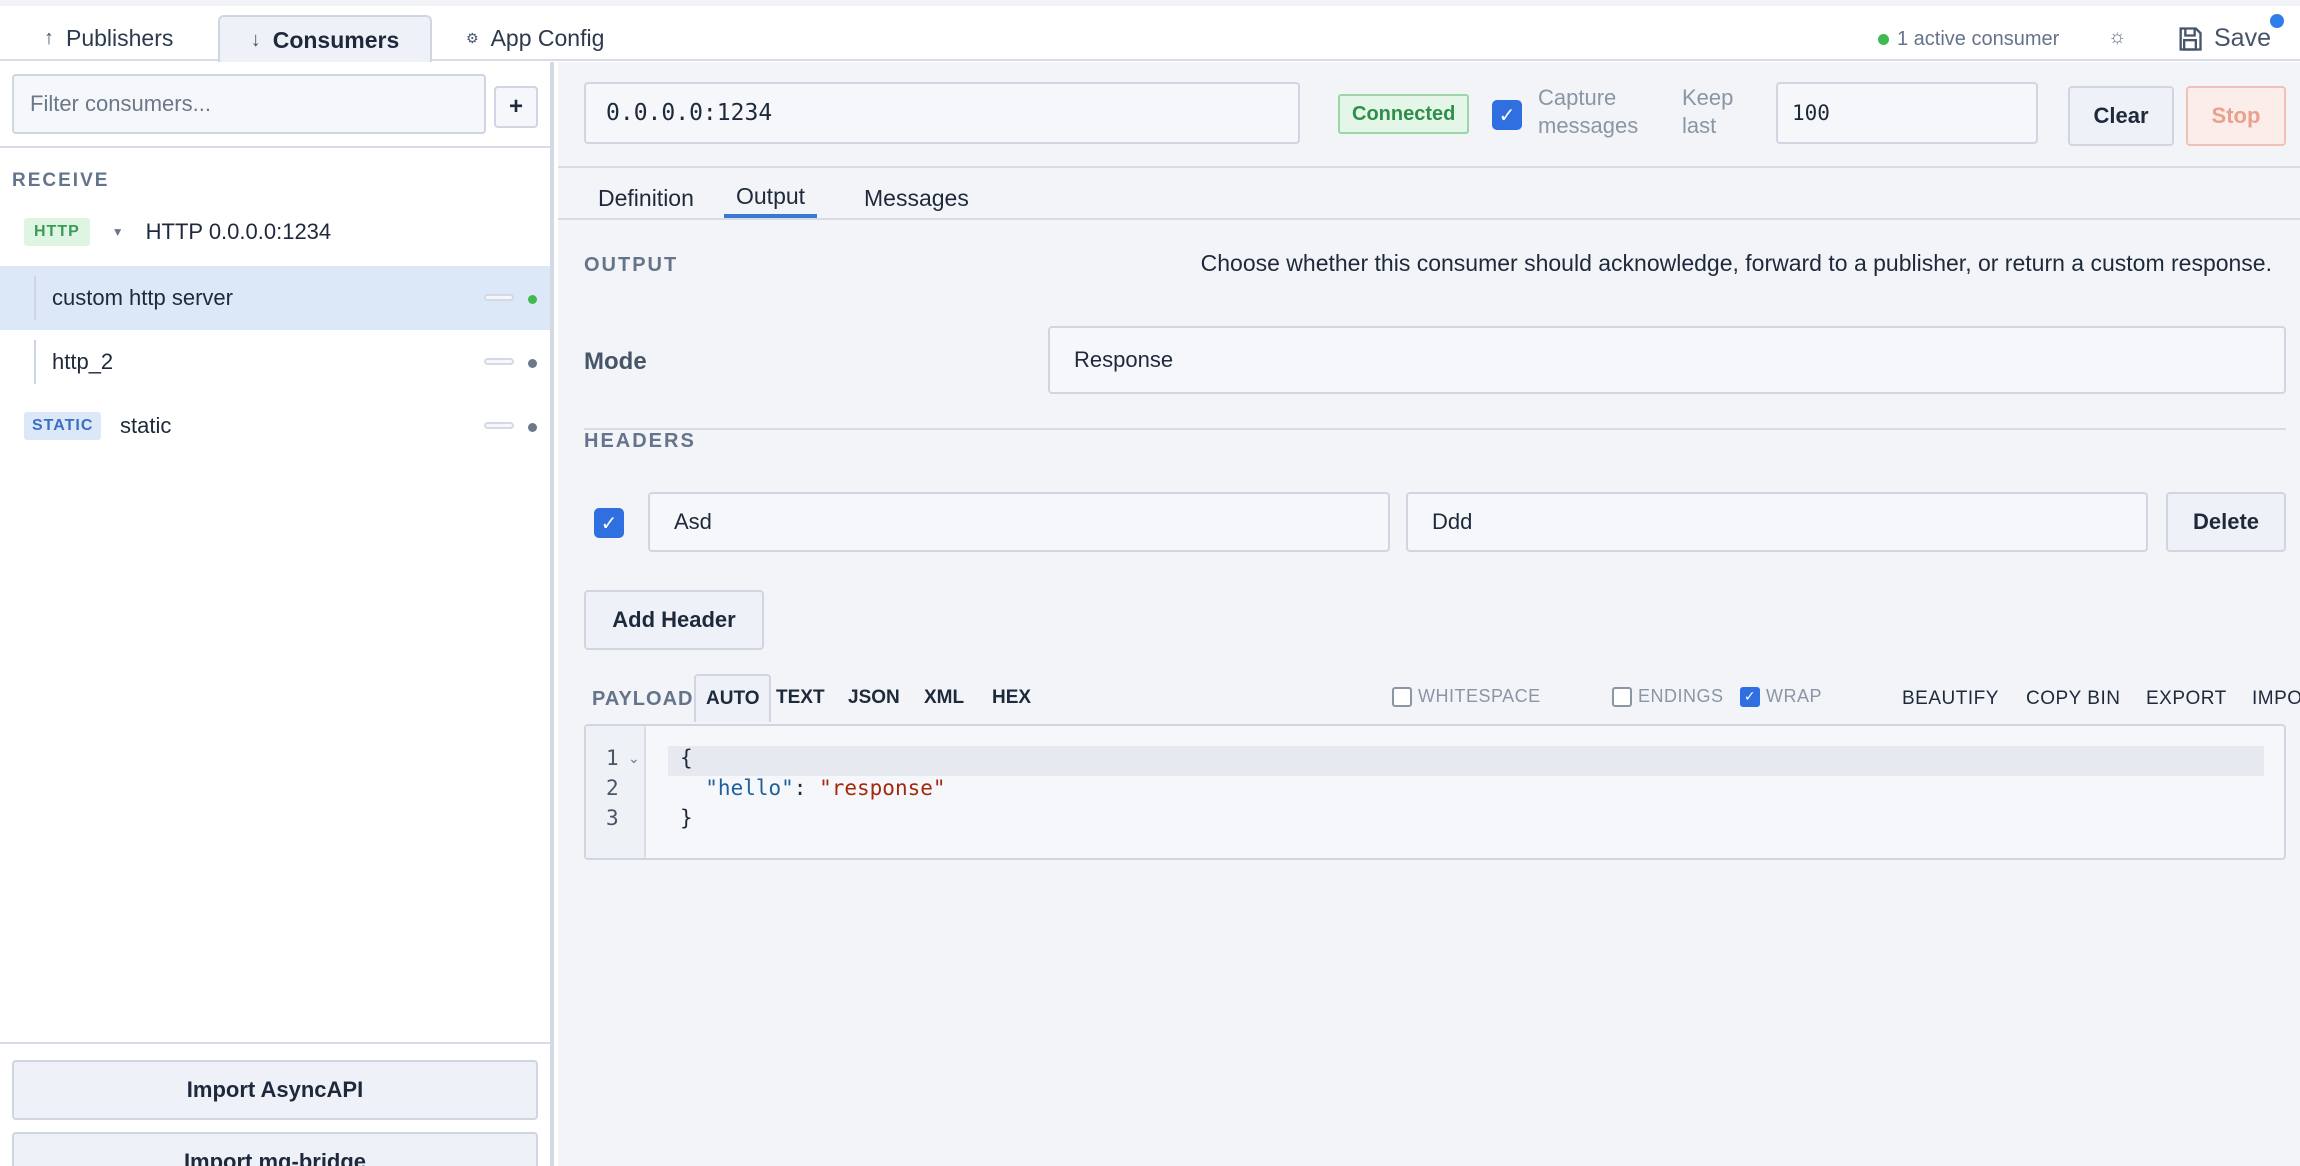 This screenshot has width=2300, height=1166. I want to click on save-icon, so click(2190, 38).